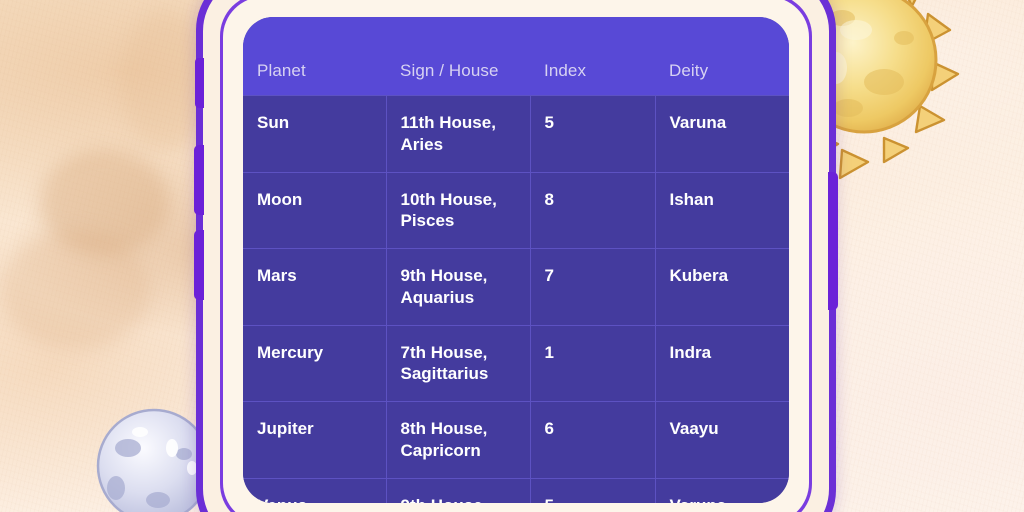 This screenshot has width=1024, height=512. What do you see at coordinates (722, 363) in the screenshot?
I see `cell-deity: Indra` at bounding box center [722, 363].